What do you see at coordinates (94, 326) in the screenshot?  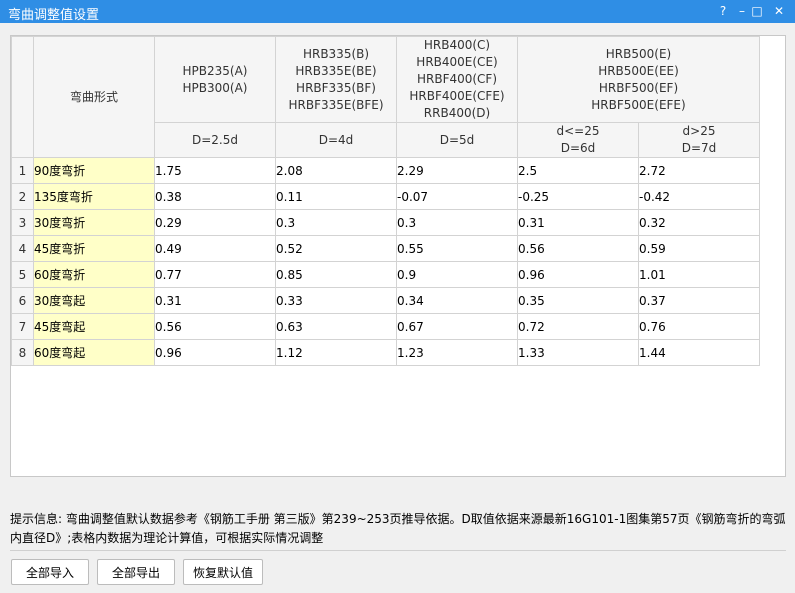 I see `bend-type-cell: 45度弯起` at bounding box center [94, 326].